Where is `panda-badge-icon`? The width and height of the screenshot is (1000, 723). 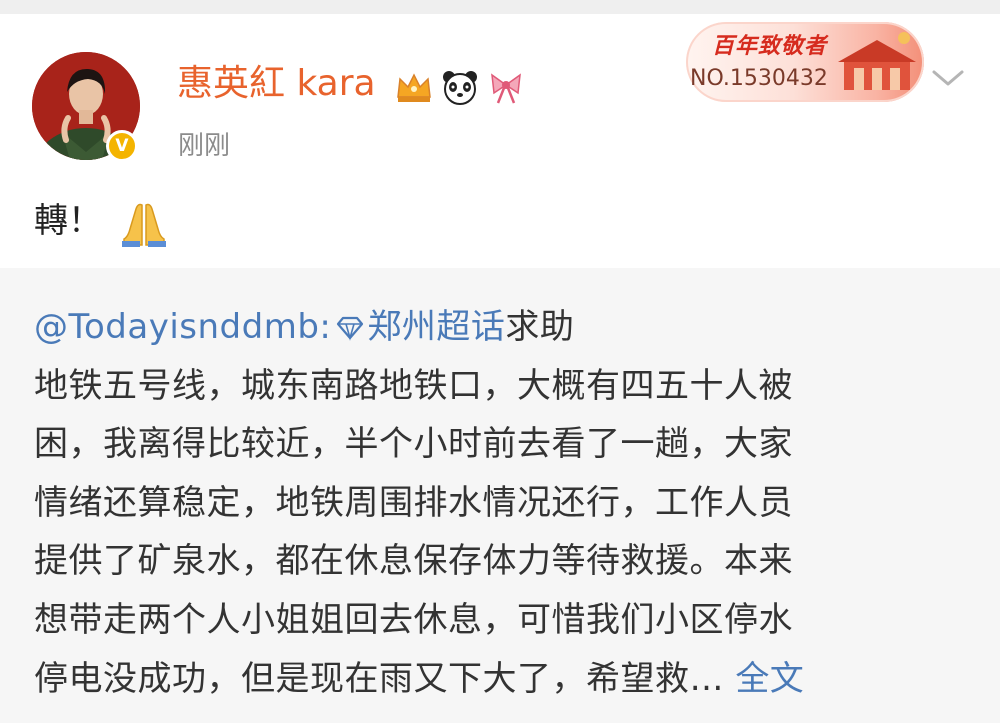 panda-badge-icon is located at coordinates (460, 87).